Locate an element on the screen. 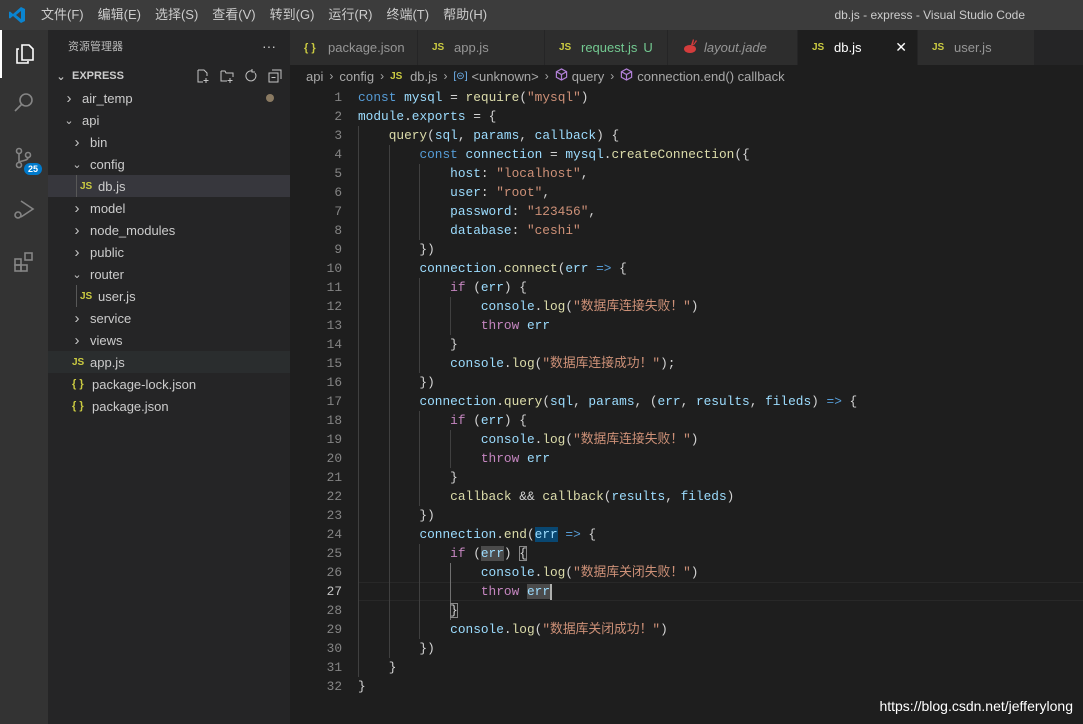  tree-item-api: ⌄ api is located at coordinates (169, 120).